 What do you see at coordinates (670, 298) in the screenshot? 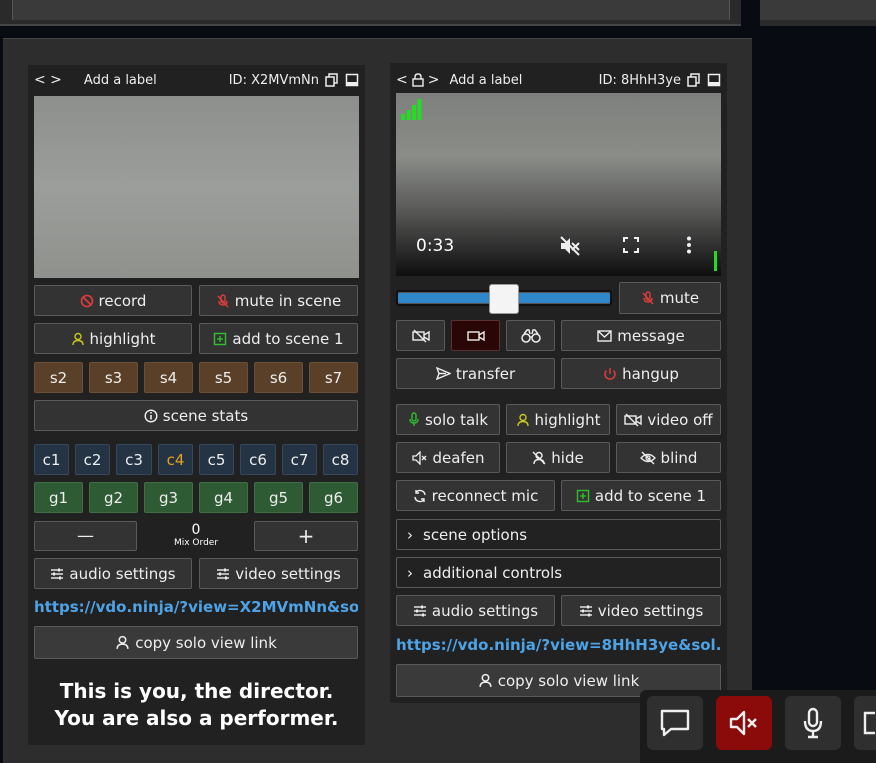
I see `mute-button: mute` at bounding box center [670, 298].